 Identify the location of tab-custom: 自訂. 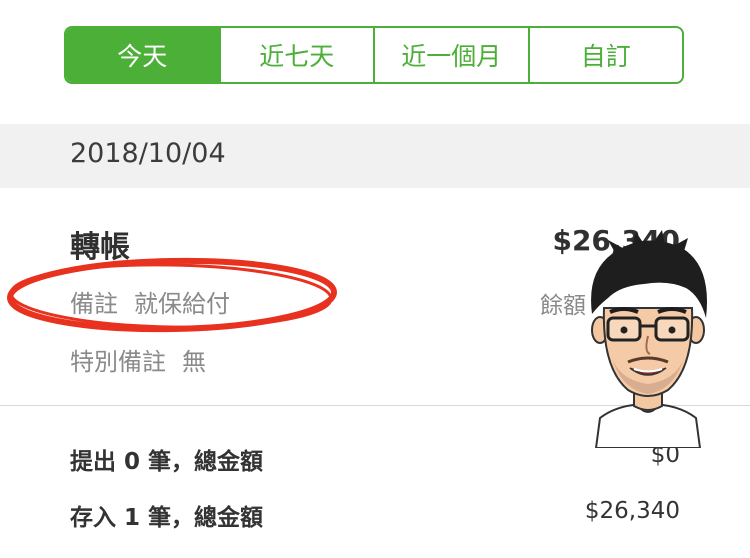
(605, 55).